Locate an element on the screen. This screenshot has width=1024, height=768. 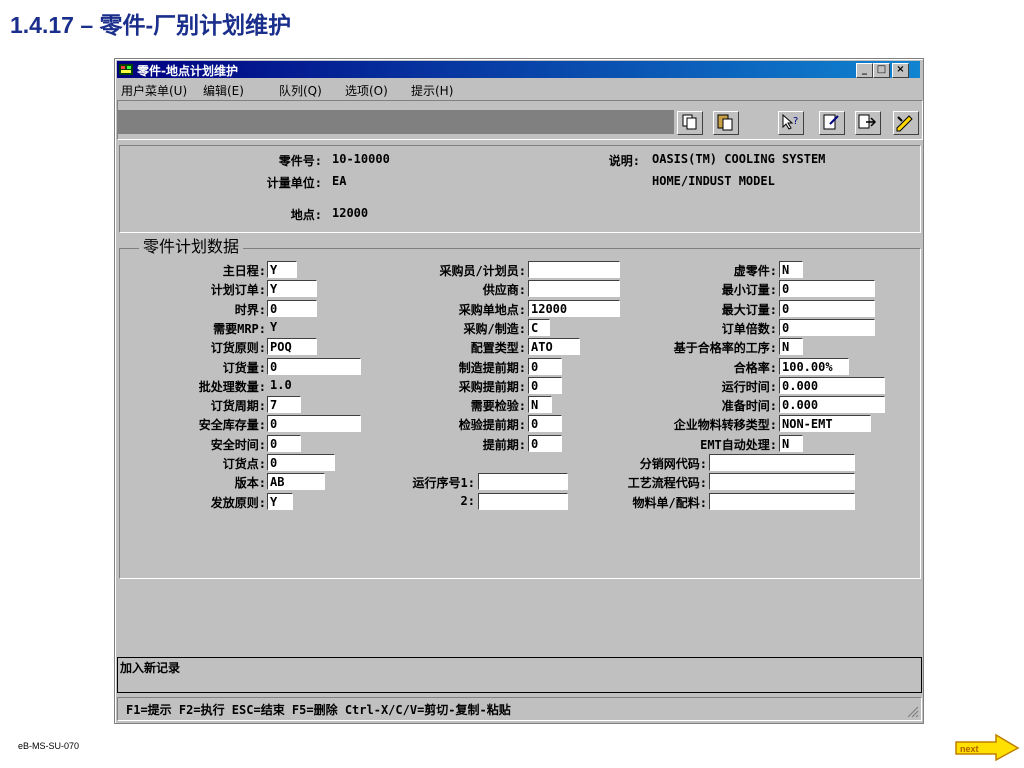
menu-edit: 编辑(E) is located at coordinates (223, 90).